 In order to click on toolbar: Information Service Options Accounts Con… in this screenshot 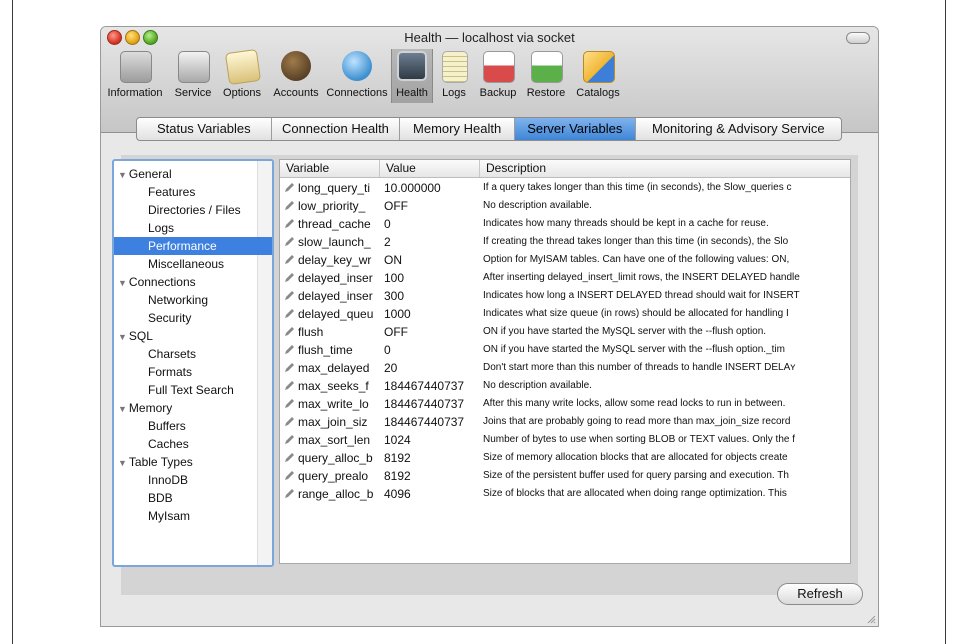, I will do `click(381, 75)`.